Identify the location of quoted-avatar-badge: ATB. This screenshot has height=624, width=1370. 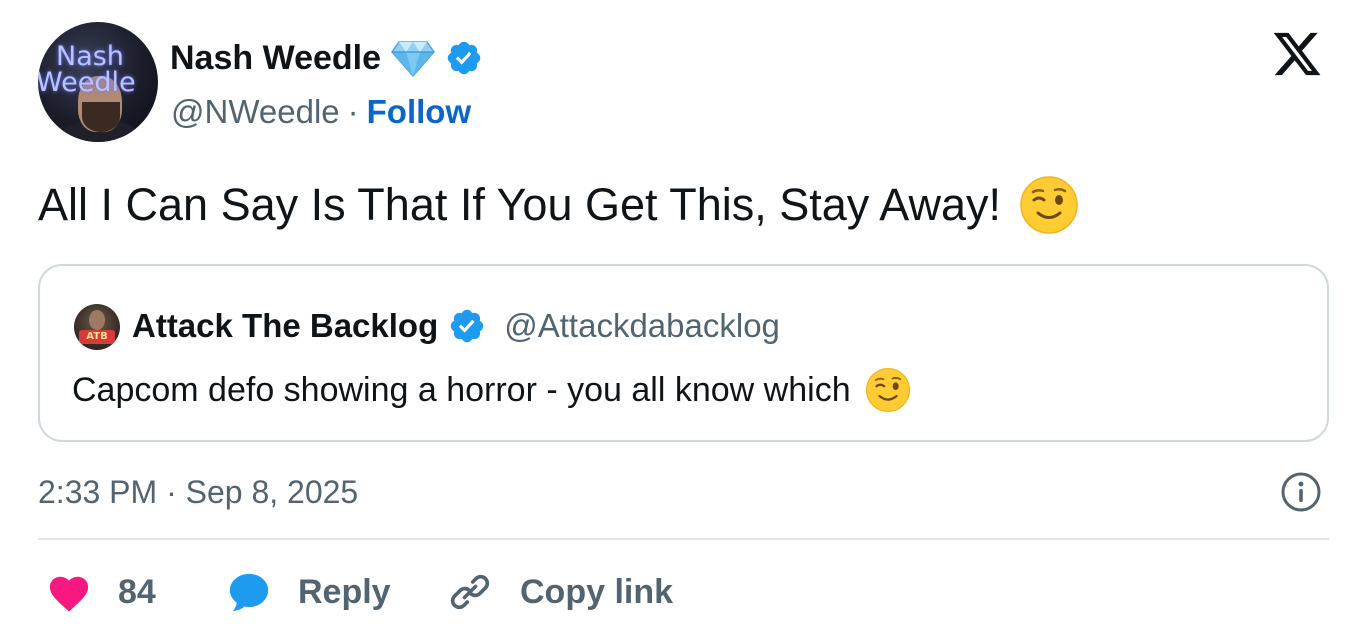
(97, 337).